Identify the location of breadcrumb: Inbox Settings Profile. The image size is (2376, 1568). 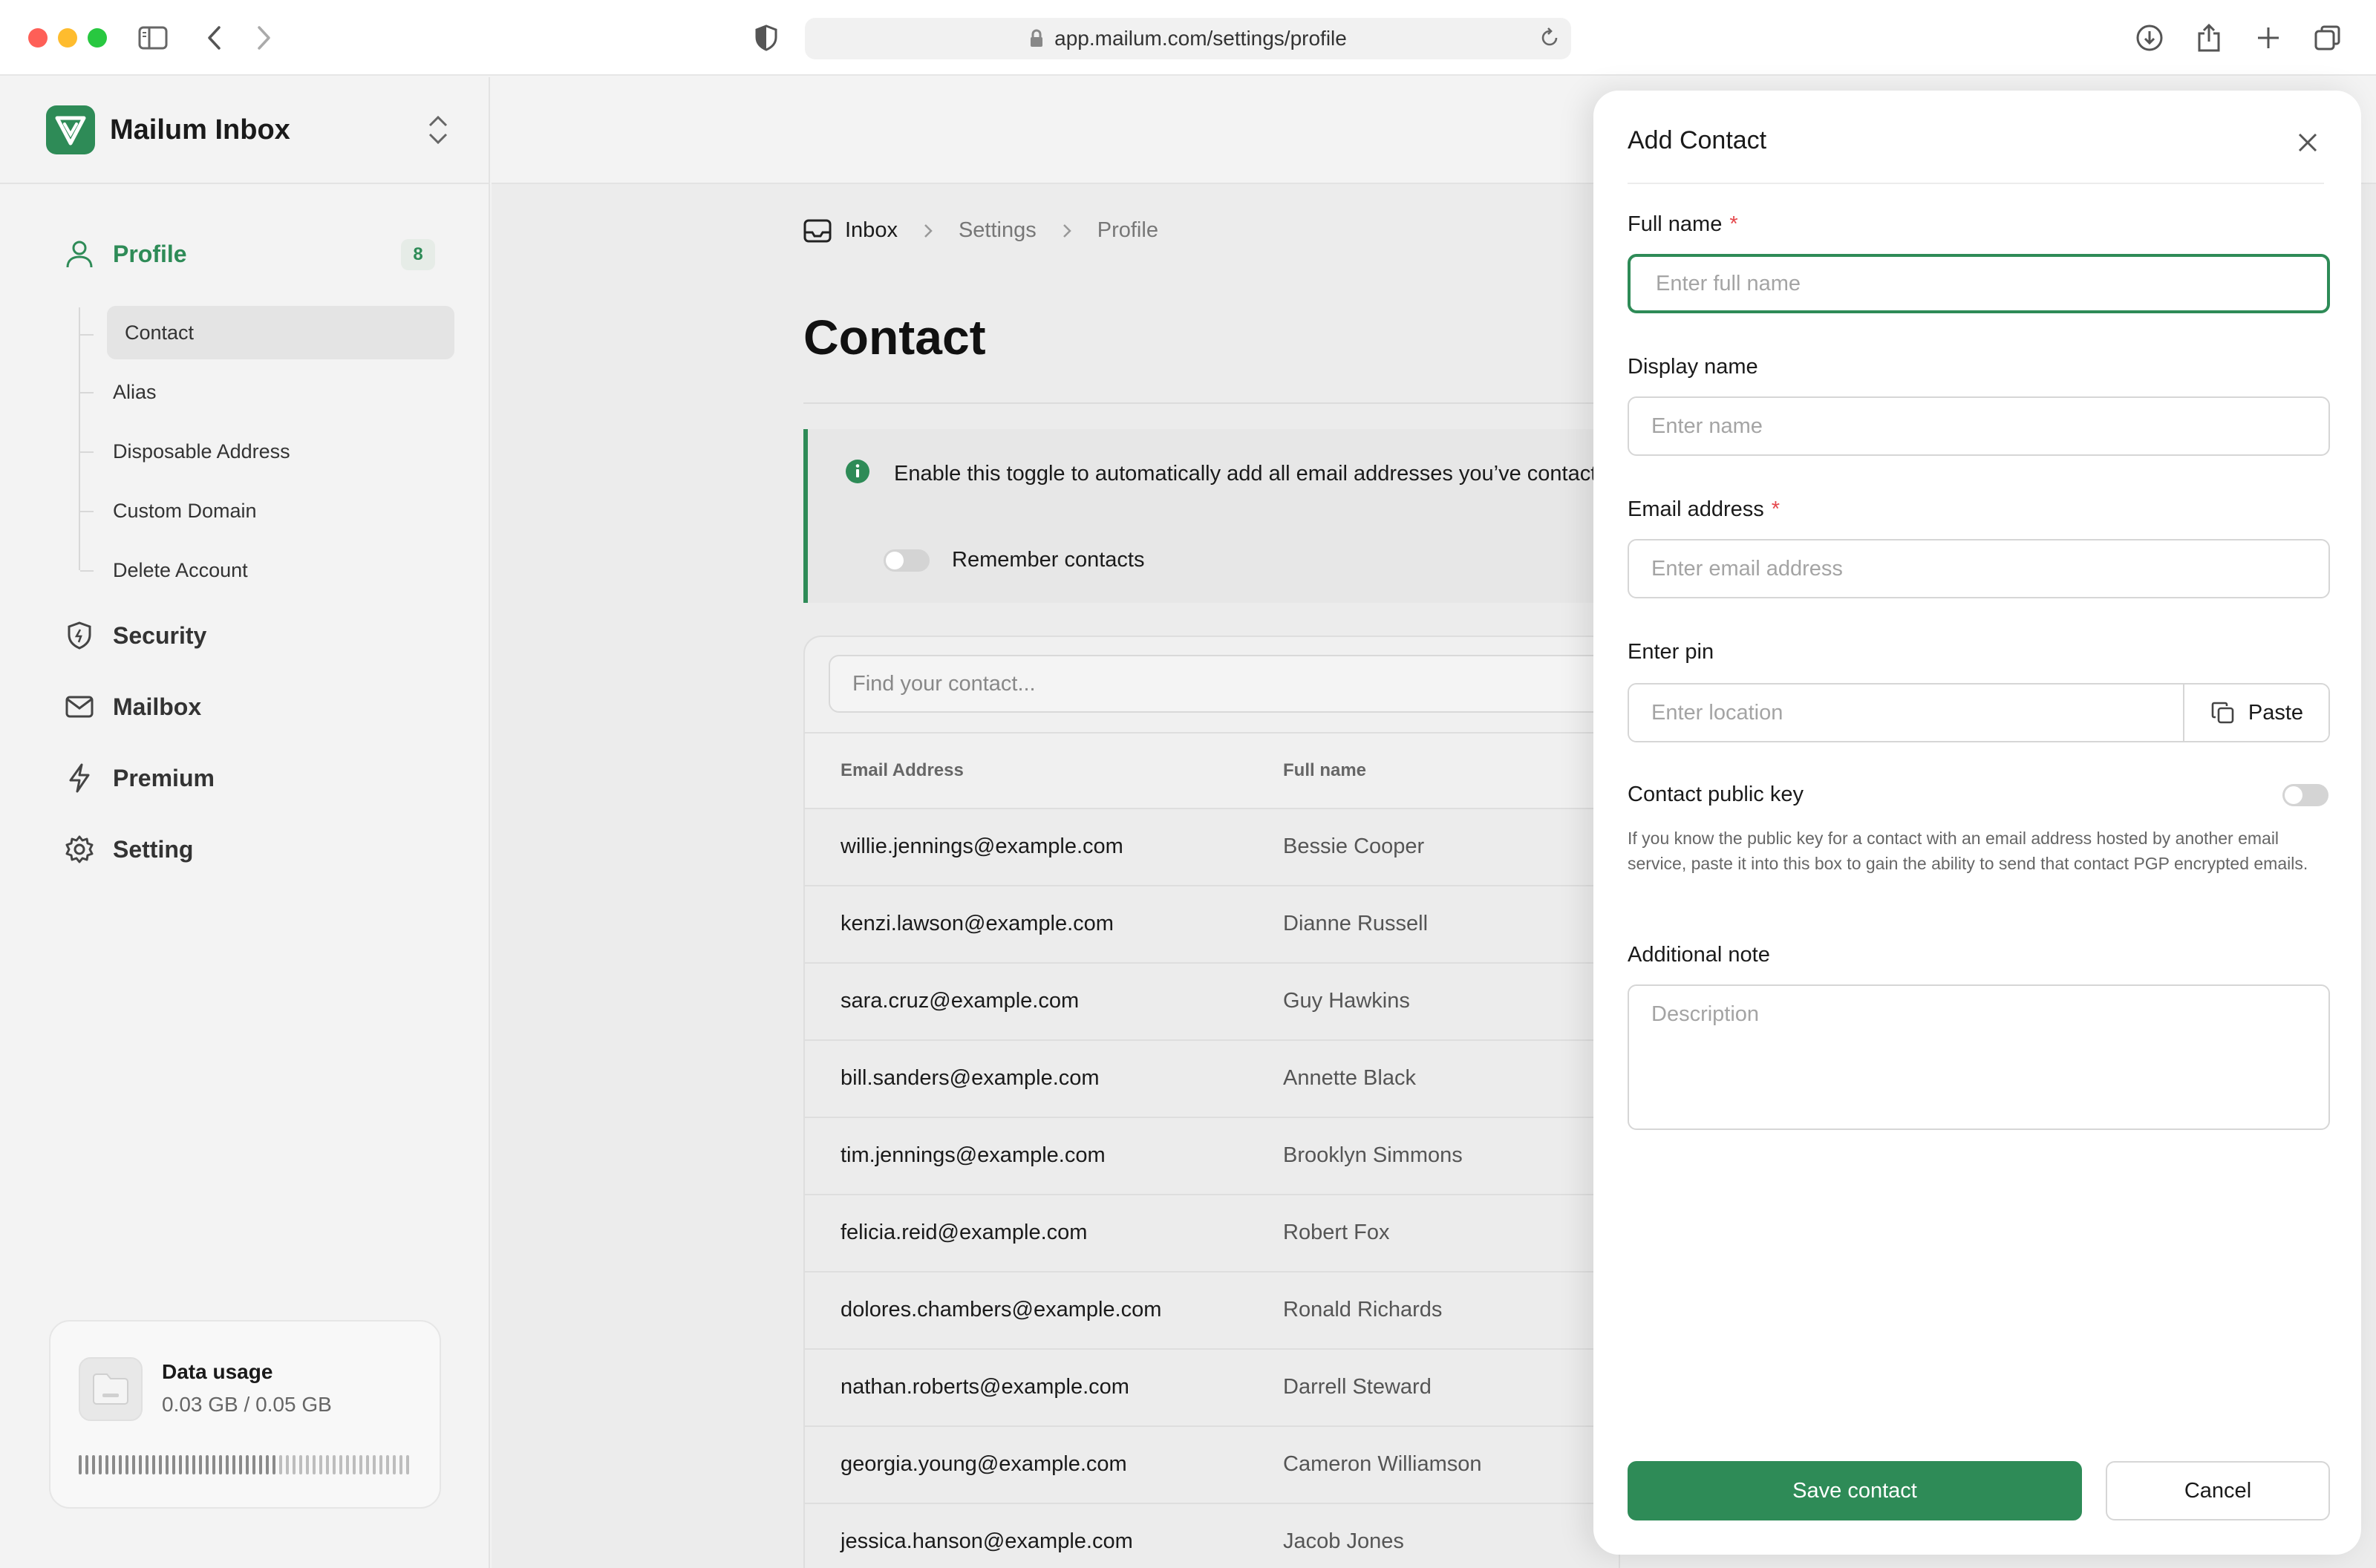
(981, 230).